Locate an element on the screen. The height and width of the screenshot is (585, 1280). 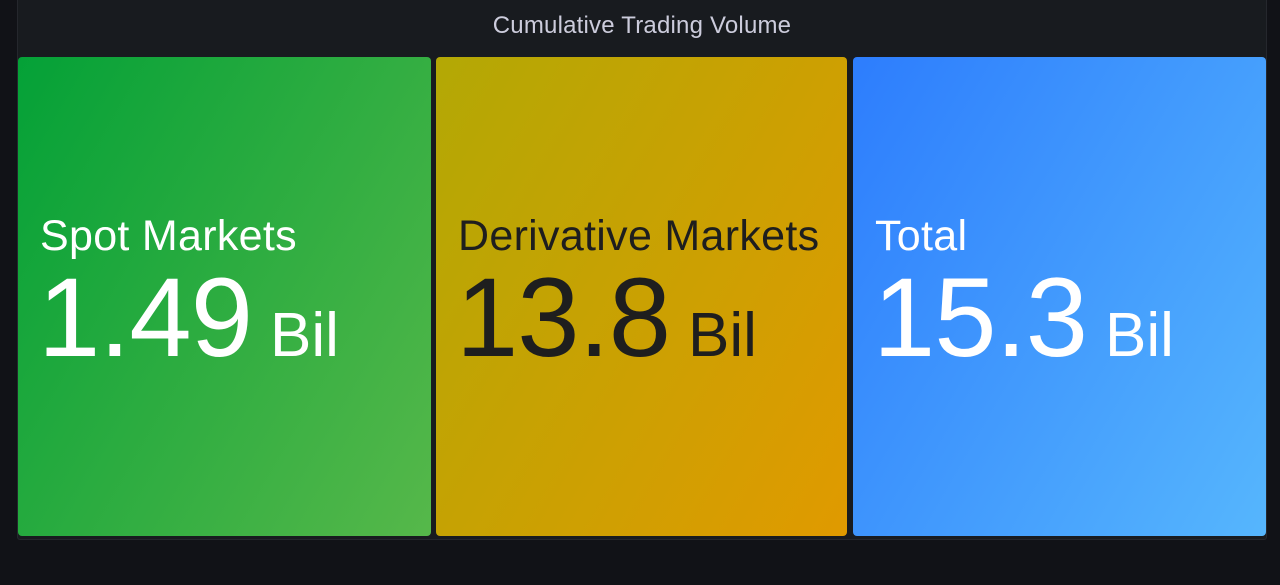
stat-value: 13.8 Bil is located at coordinates (606, 318).